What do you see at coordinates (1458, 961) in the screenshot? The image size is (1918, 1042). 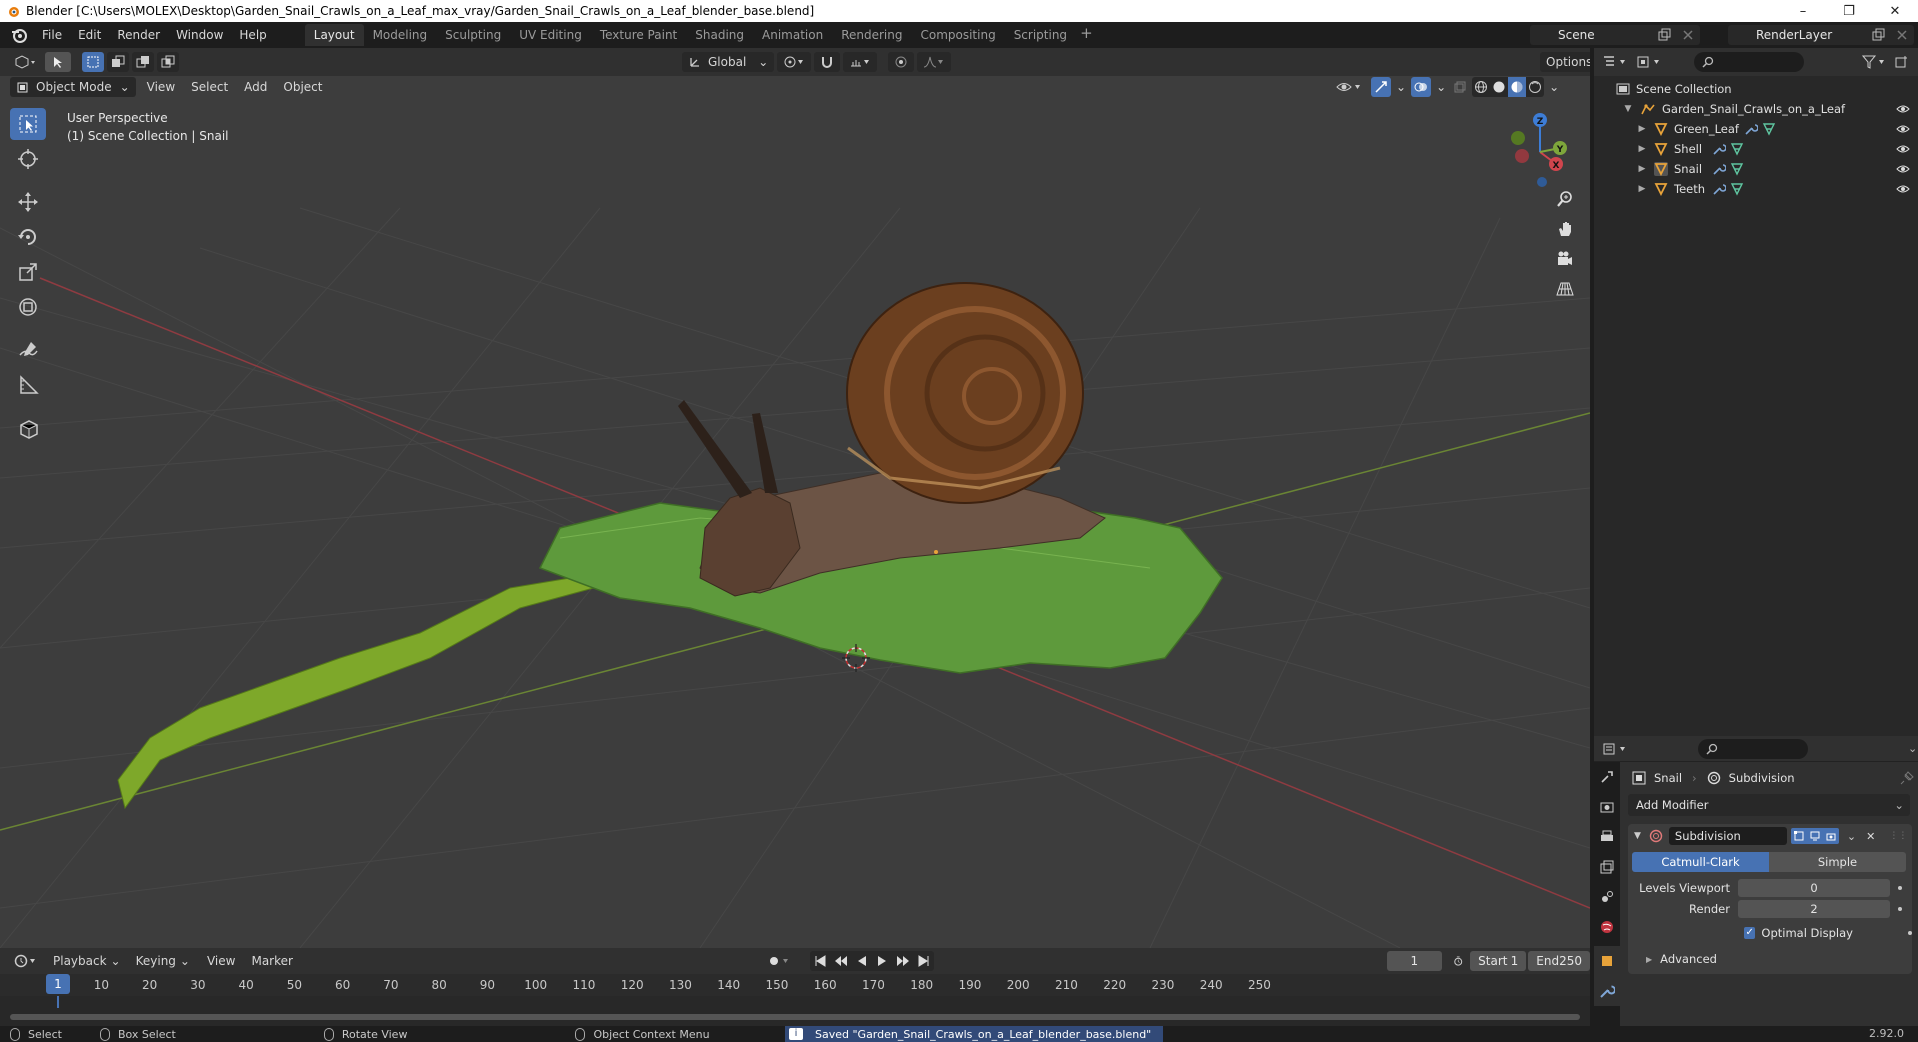 I see `stopwatch-icon` at bounding box center [1458, 961].